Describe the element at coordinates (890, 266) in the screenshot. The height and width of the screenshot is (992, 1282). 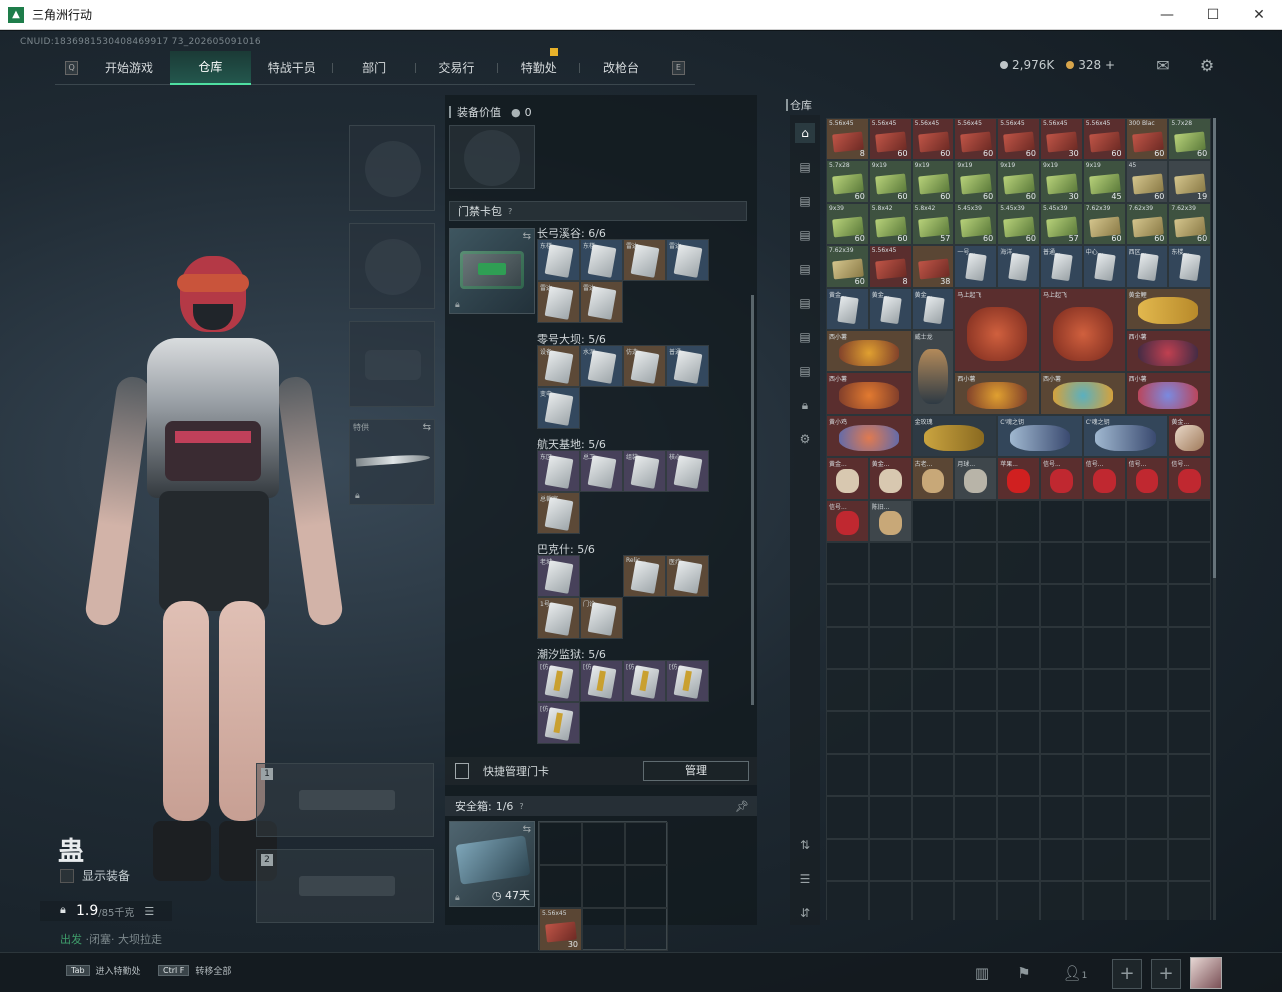
I see `warehouse-item: 5.56x45 8` at that location.